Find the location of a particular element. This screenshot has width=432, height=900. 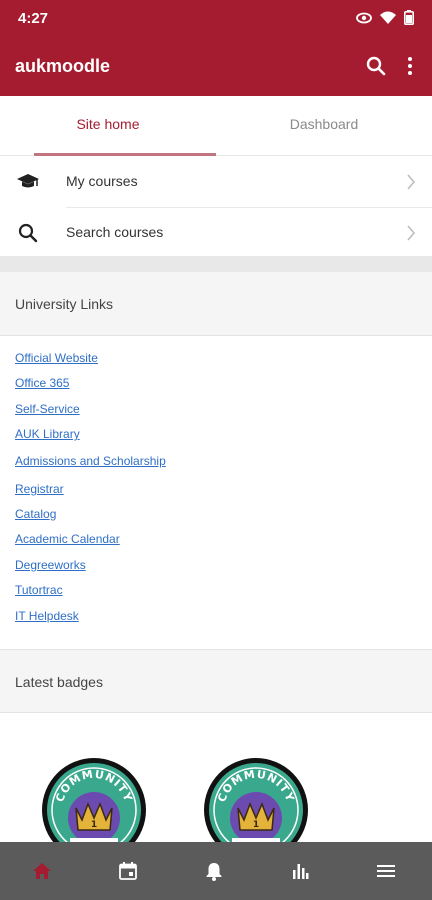

bar-chart-icon is located at coordinates (301, 871).